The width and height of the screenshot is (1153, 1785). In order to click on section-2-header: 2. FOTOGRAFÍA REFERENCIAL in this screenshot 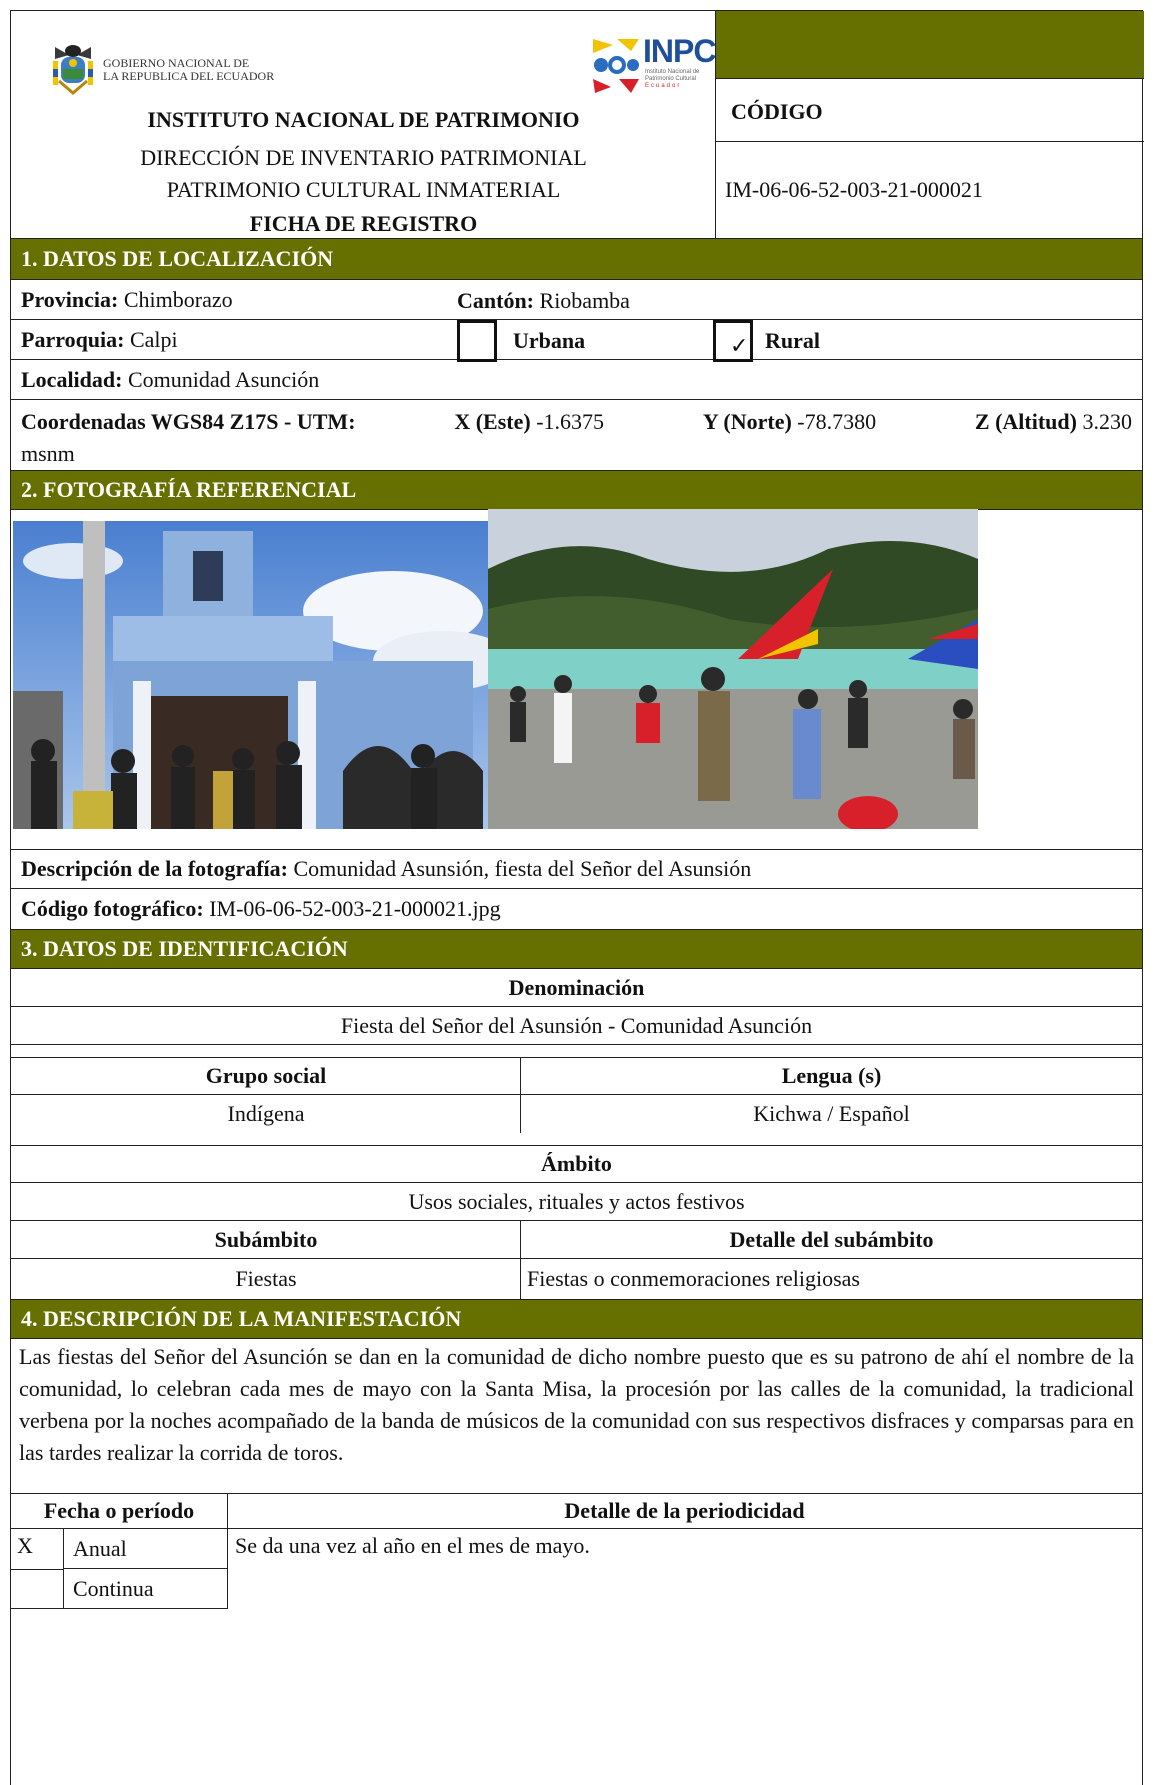, I will do `click(576, 490)`.